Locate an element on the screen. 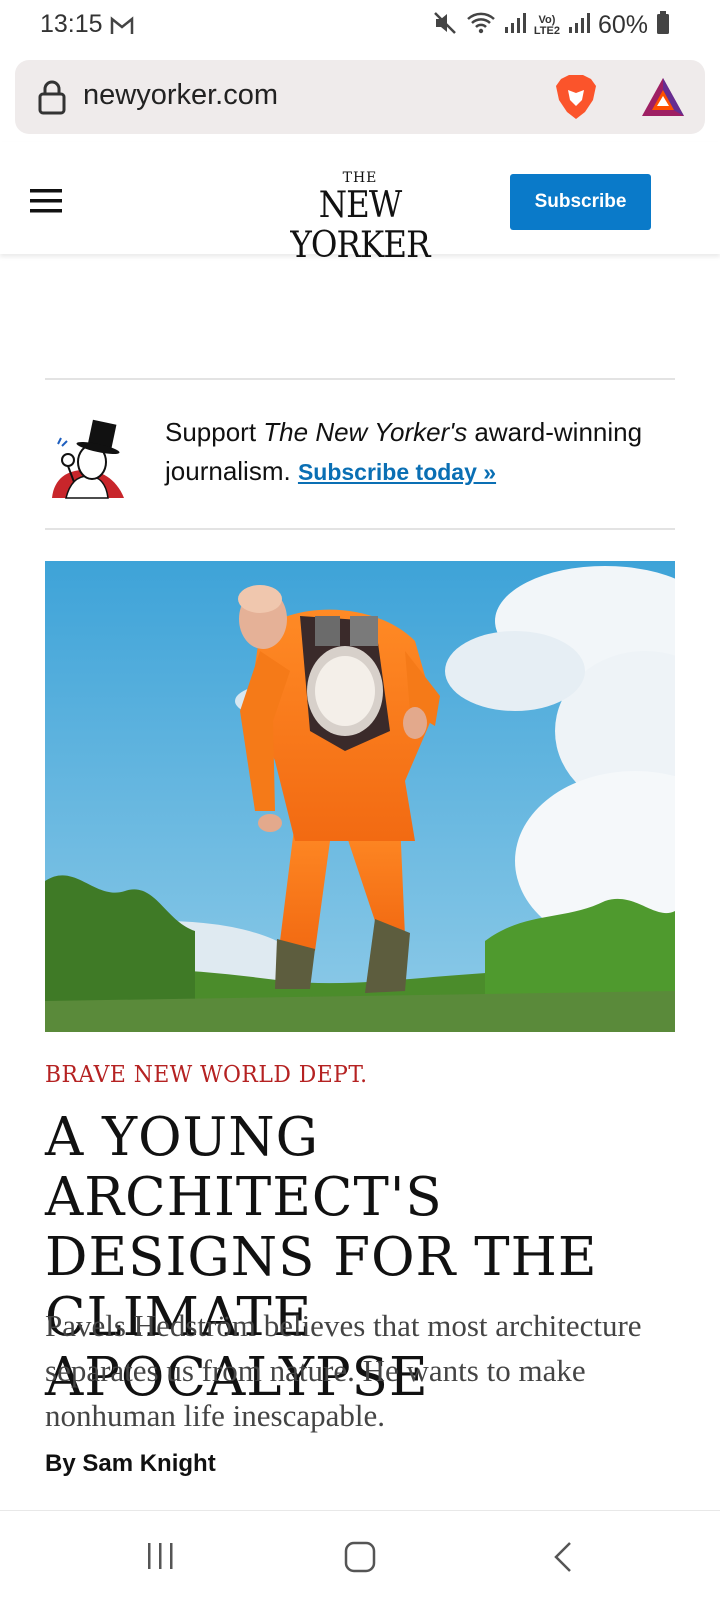 This screenshot has height=1601, width=720. recent-apps-icon is located at coordinates (160, 1558).